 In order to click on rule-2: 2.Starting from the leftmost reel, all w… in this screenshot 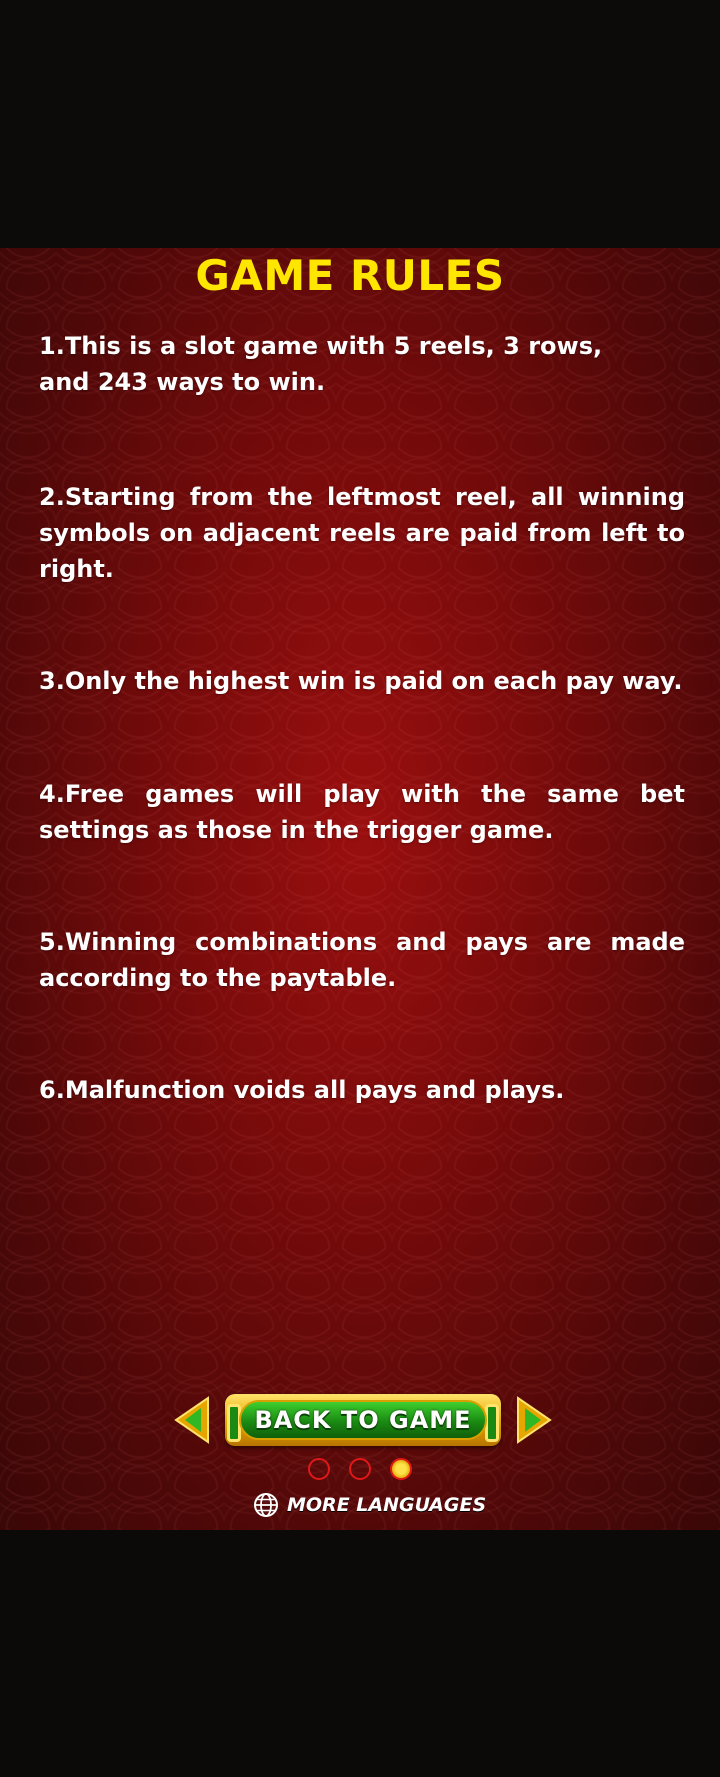, I will do `click(362, 533)`.